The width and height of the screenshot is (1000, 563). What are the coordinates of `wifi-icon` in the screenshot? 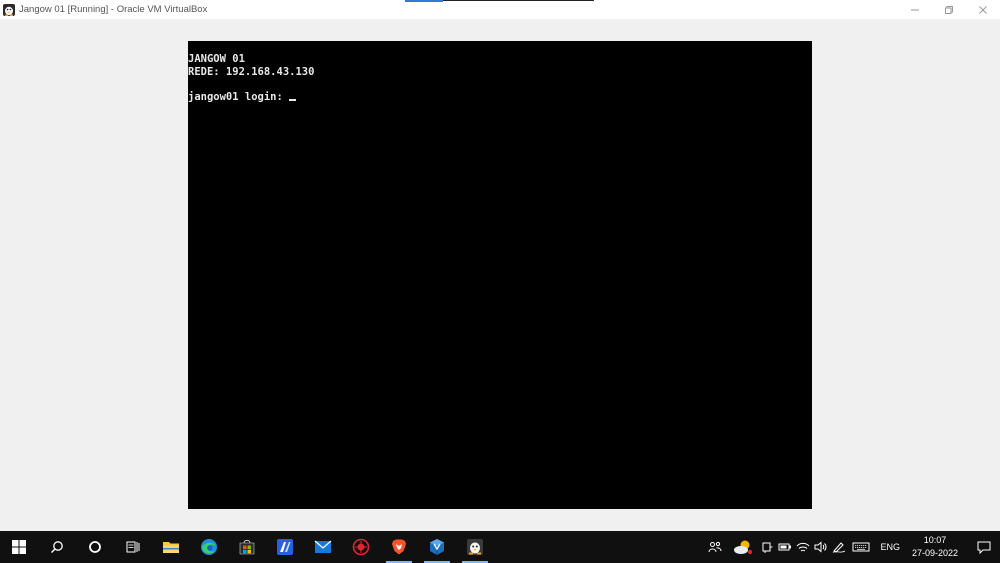 It's located at (803, 547).